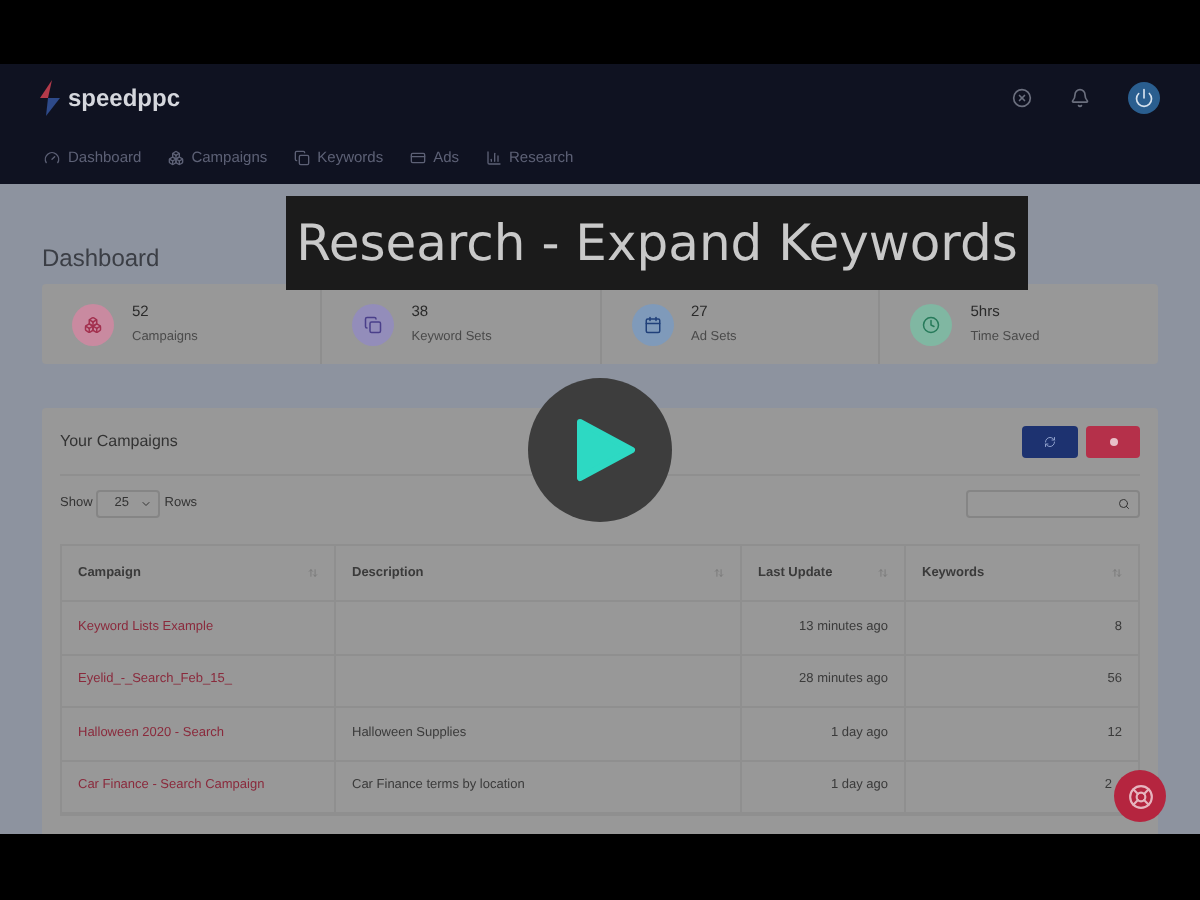  Describe the element at coordinates (50, 98) in the screenshot. I see `logo-icon` at that location.